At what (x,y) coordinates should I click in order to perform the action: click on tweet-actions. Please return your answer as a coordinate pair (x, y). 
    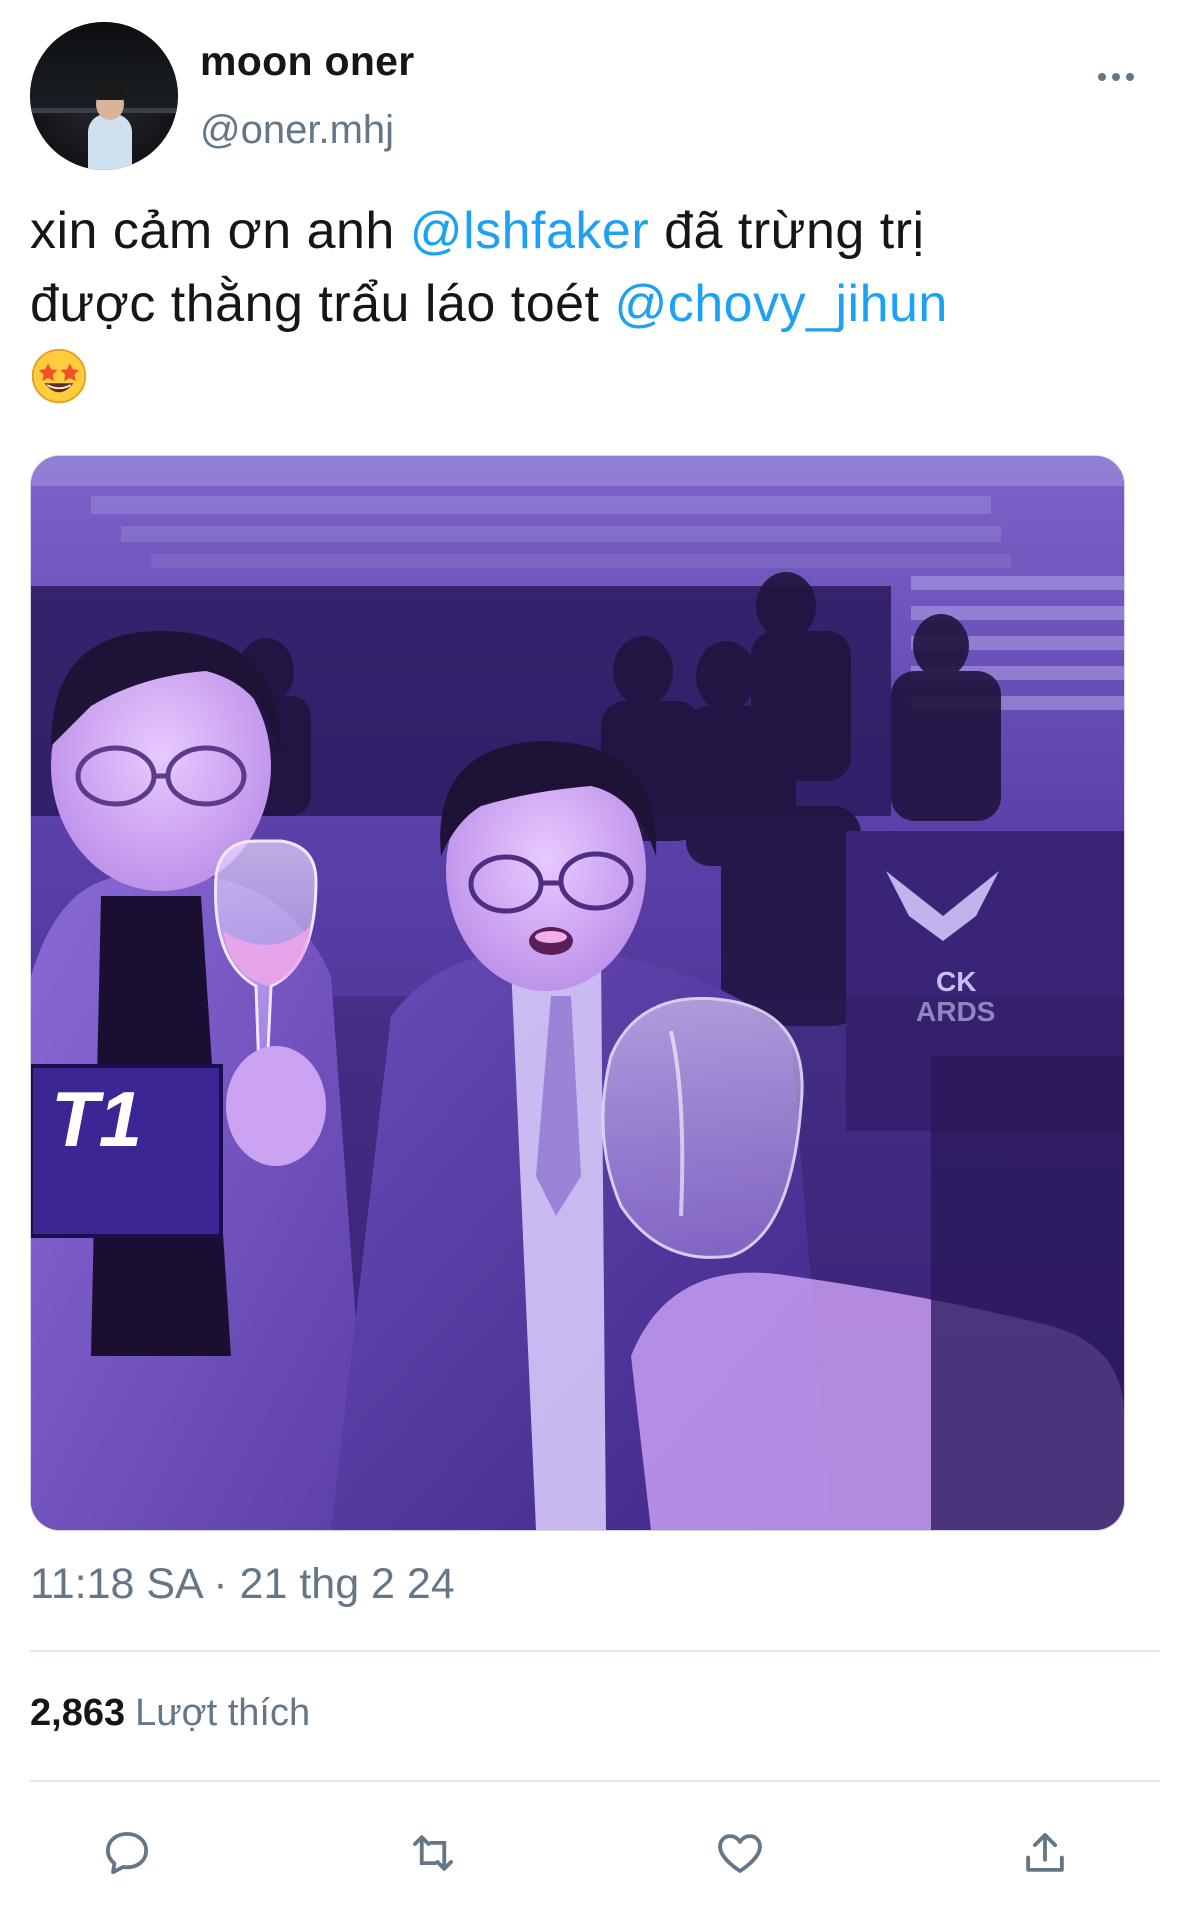
    Looking at the image, I should click on (590, 1853).